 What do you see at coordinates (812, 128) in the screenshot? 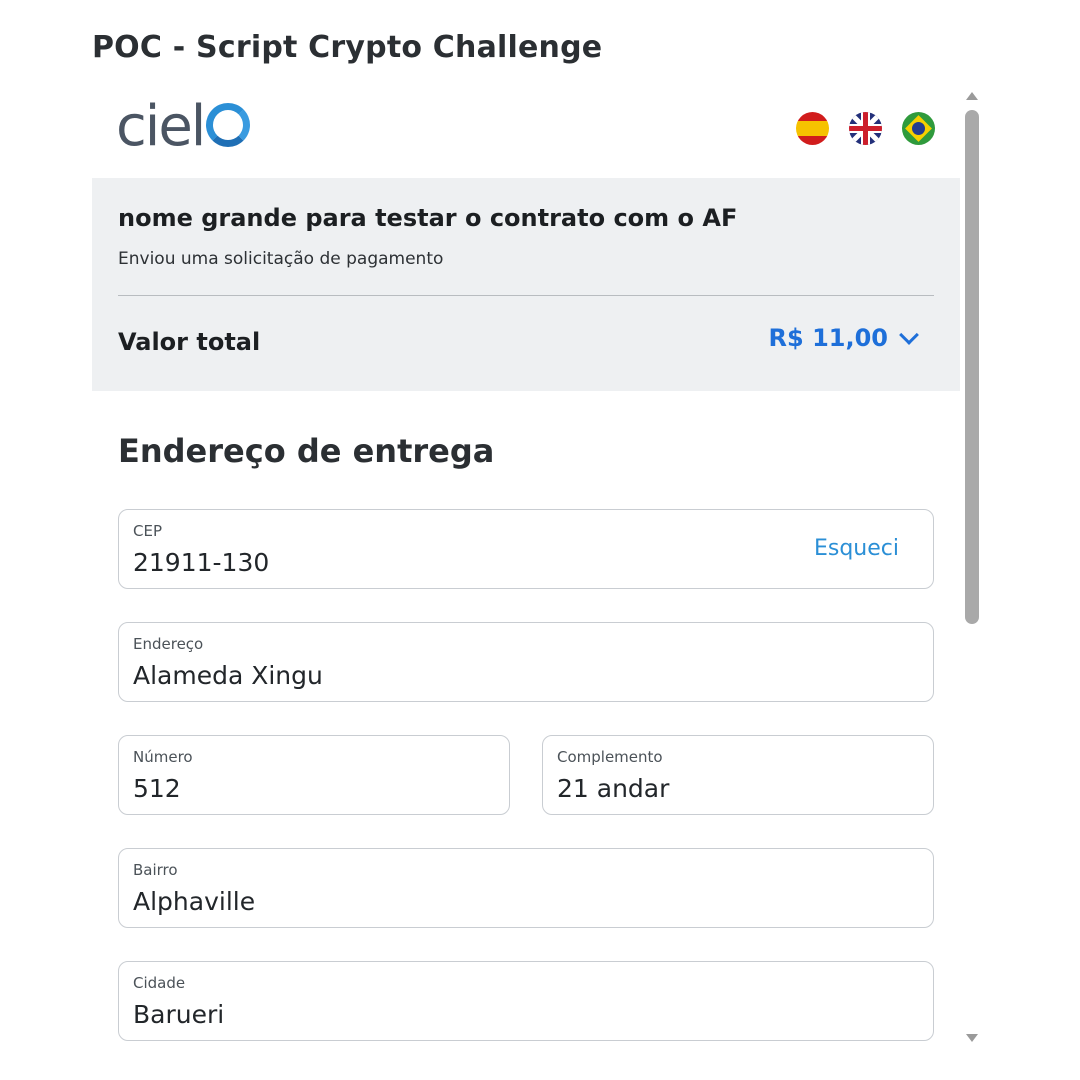
I see `spanish-flag-icon` at bounding box center [812, 128].